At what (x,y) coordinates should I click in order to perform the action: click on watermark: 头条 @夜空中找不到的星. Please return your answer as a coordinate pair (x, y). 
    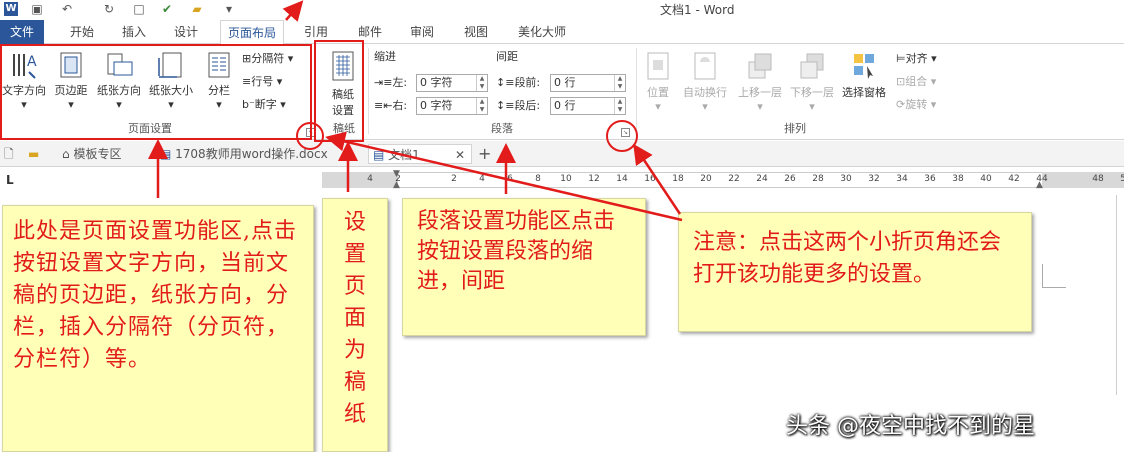
    Looking at the image, I should click on (910, 426).